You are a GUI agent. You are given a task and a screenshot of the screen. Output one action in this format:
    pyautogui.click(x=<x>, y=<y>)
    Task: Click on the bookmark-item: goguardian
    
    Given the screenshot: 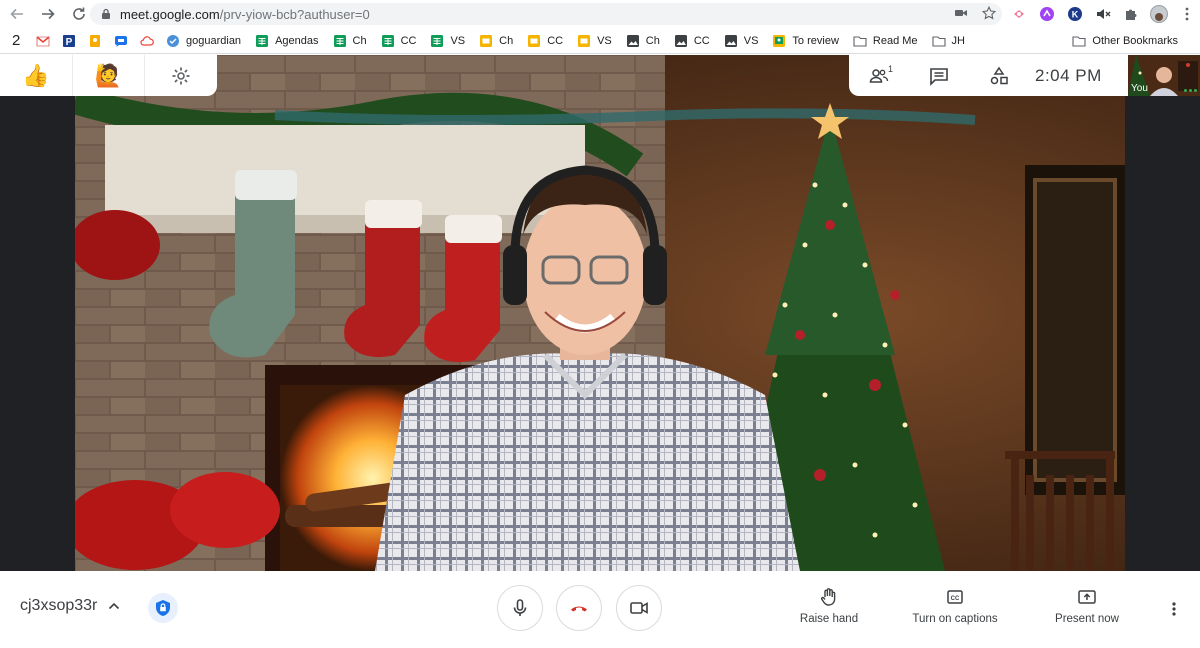 What is the action you would take?
    pyautogui.click(x=203, y=41)
    